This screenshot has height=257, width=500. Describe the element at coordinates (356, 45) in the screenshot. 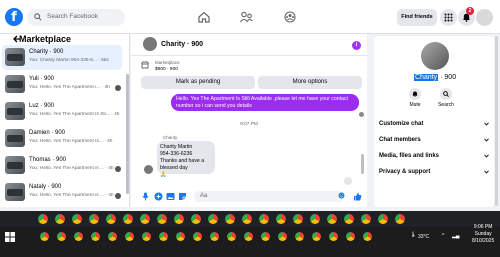

I see `info-icon: i` at that location.